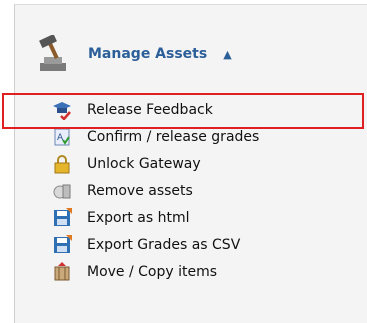 This screenshot has width=367, height=323. What do you see at coordinates (62, 270) in the screenshot?
I see `move-copy-icon` at bounding box center [62, 270].